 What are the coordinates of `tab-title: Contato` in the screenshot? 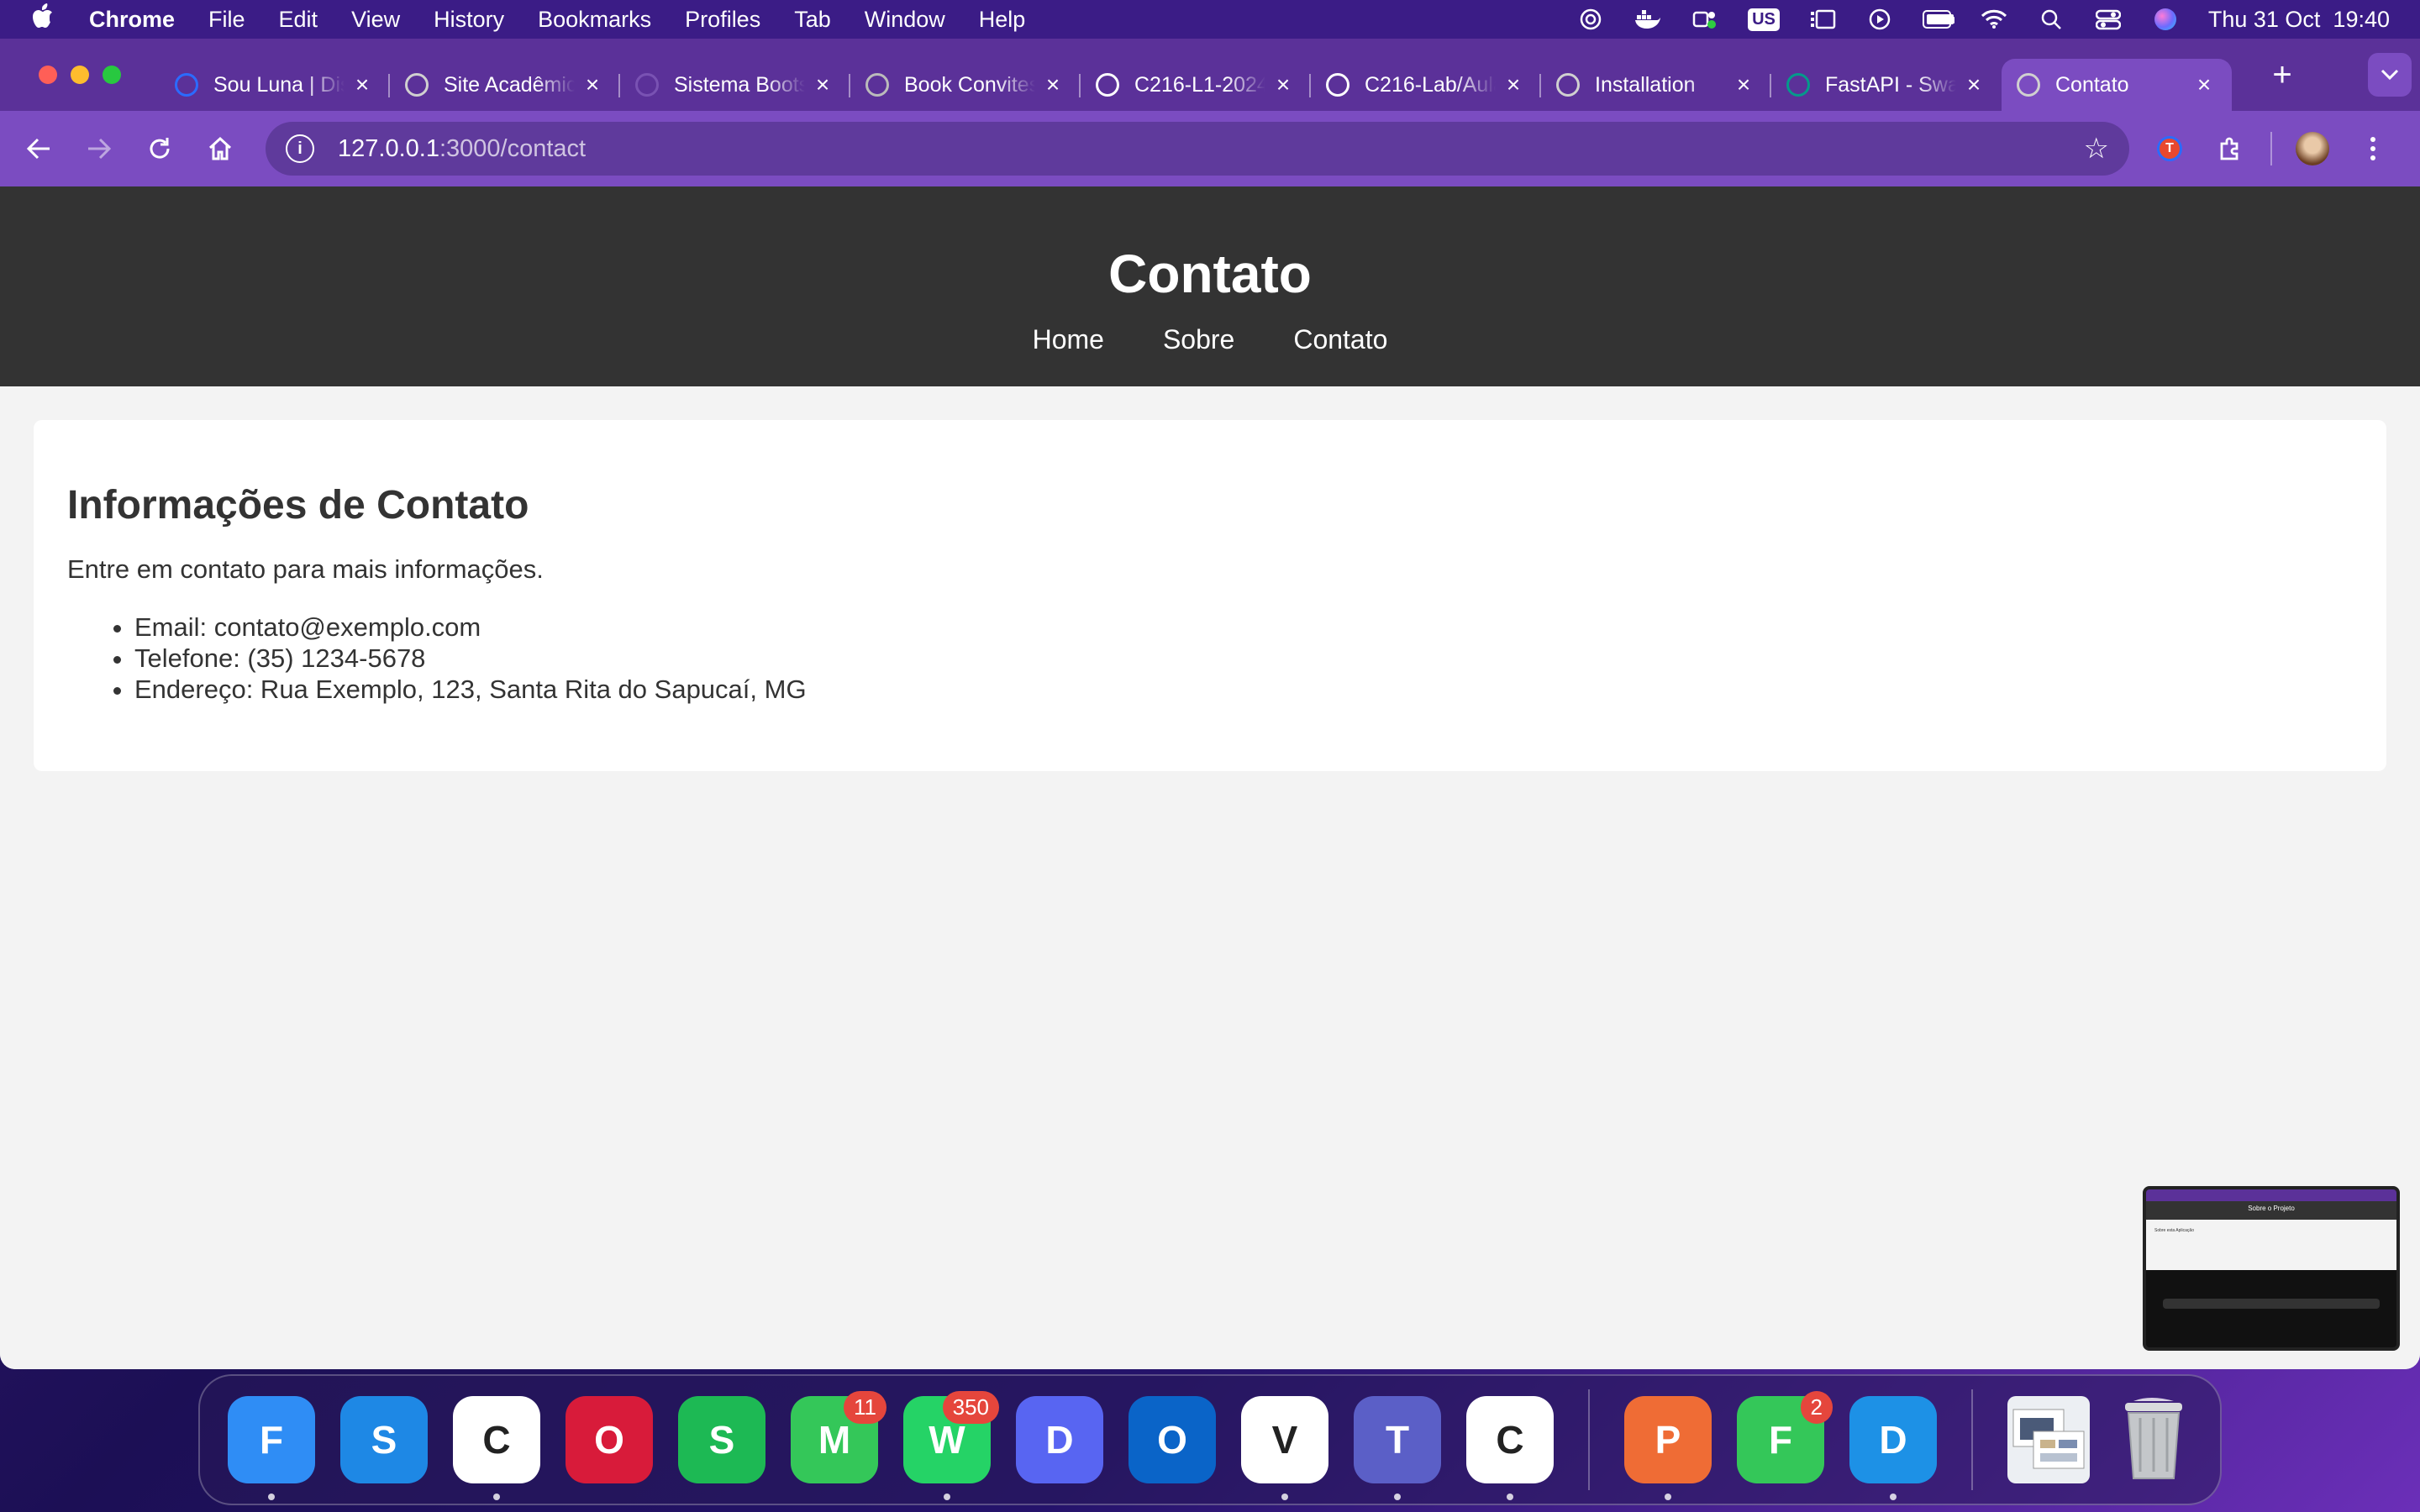 It's located at (2092, 84).